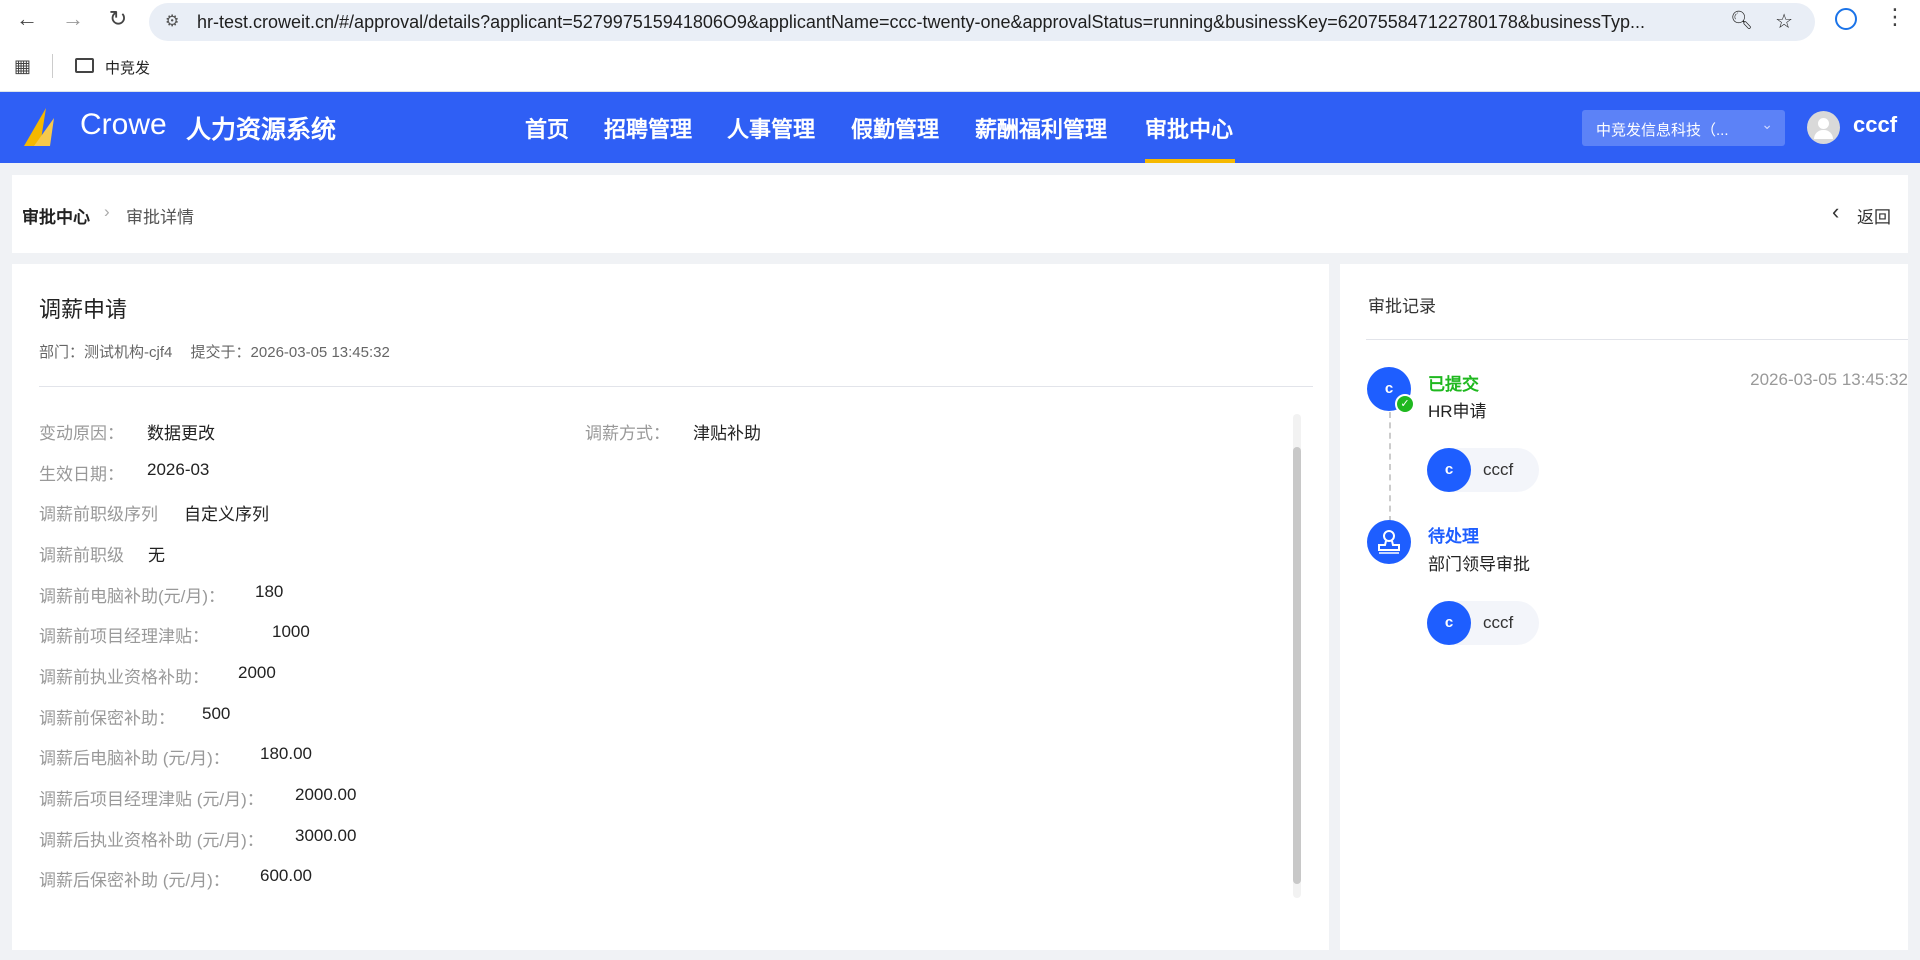 The width and height of the screenshot is (1920, 960). What do you see at coordinates (286, 753) in the screenshot?
I see `field-value: 180.00` at bounding box center [286, 753].